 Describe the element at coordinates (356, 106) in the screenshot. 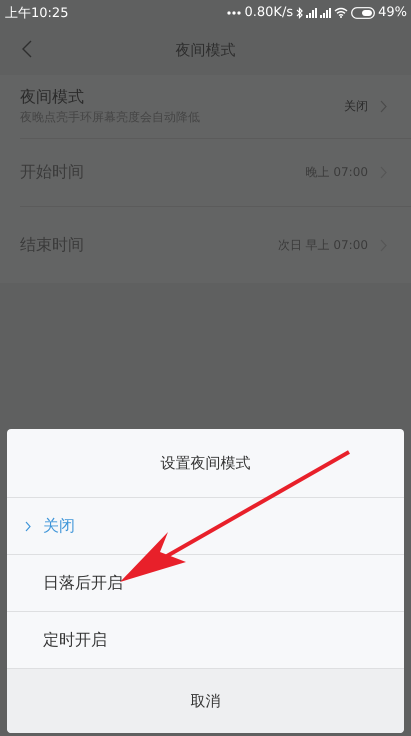

I see `setting-value: 关闭` at that location.